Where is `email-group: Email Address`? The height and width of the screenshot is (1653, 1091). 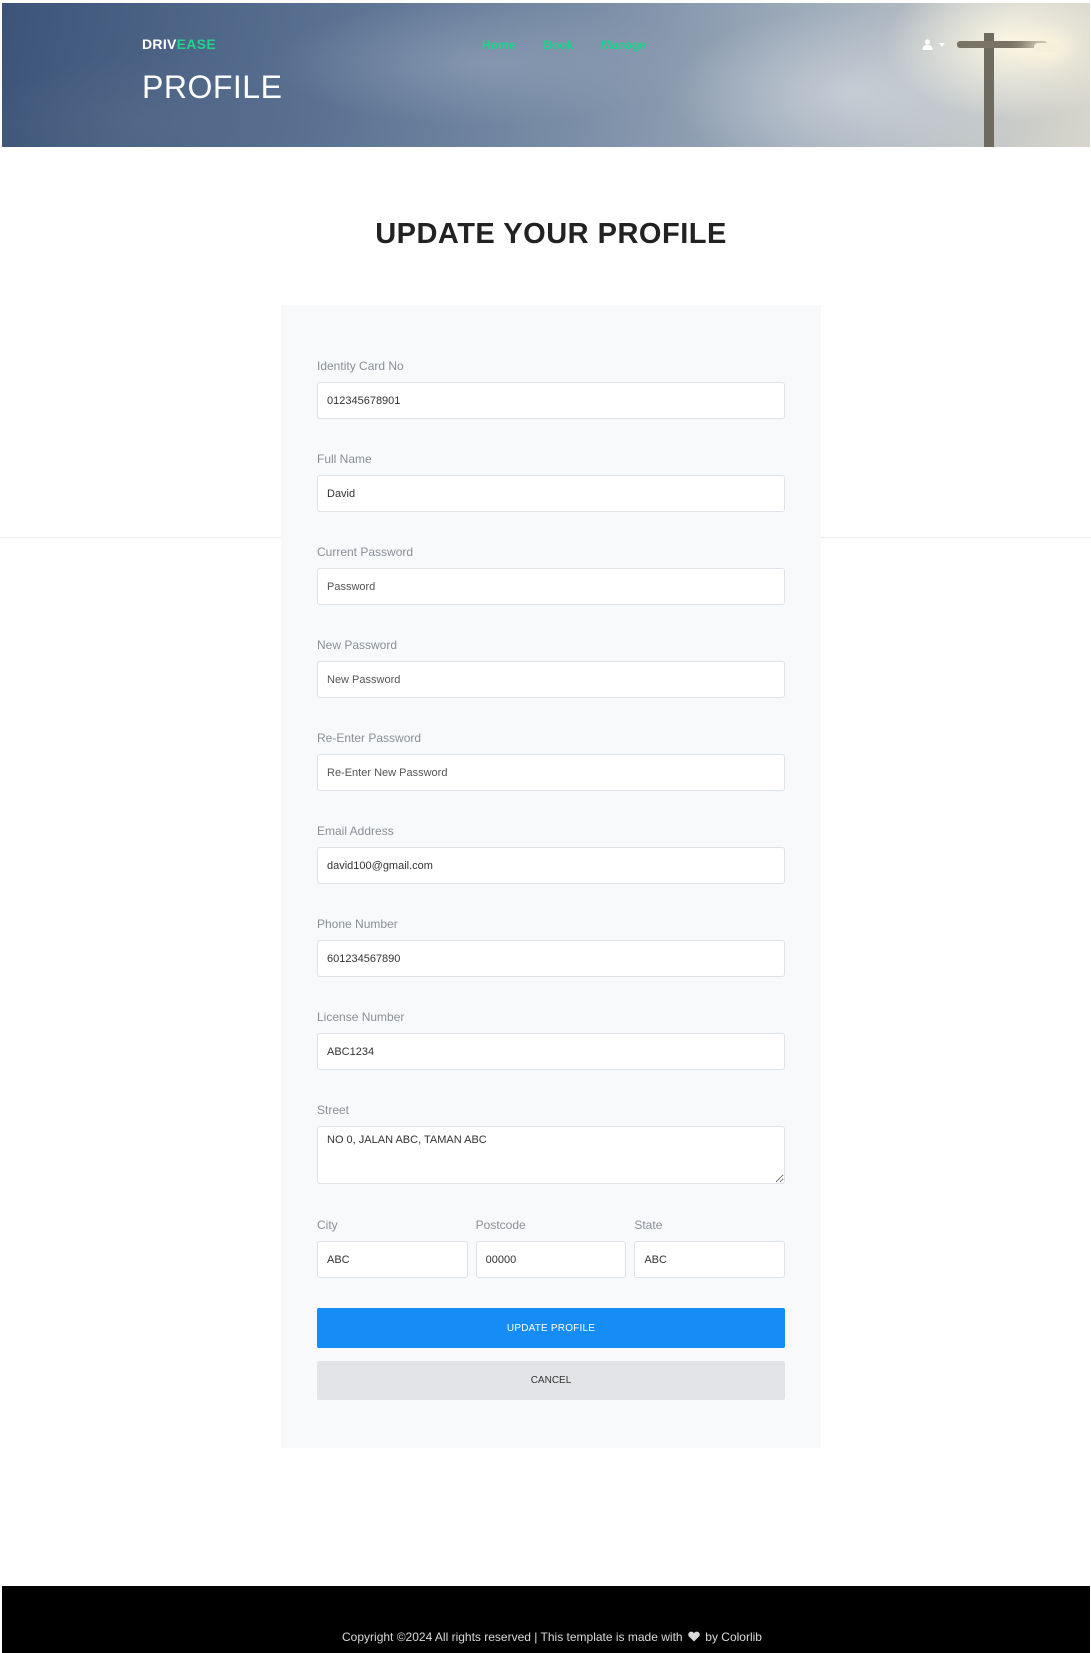 email-group: Email Address is located at coordinates (551, 854).